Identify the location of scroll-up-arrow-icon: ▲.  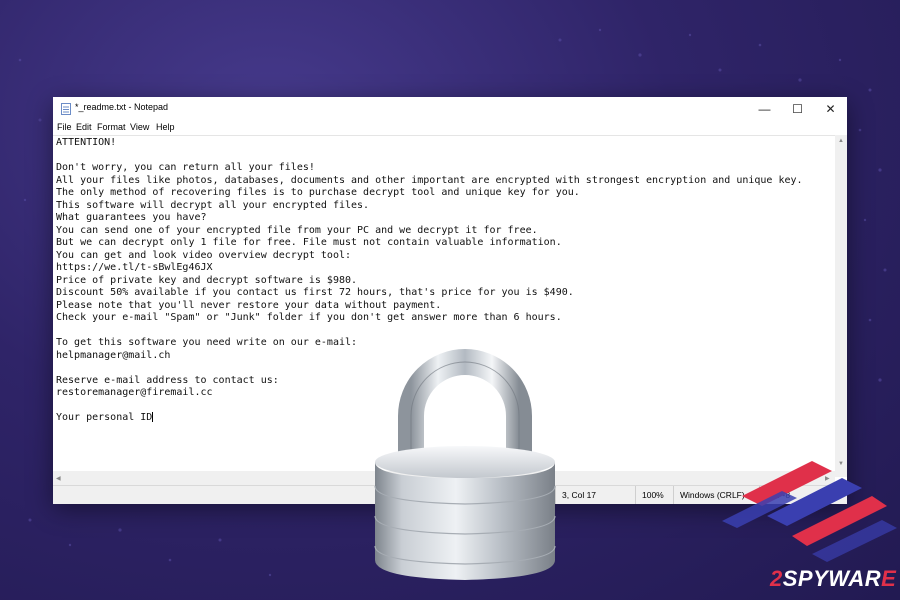
(841, 141).